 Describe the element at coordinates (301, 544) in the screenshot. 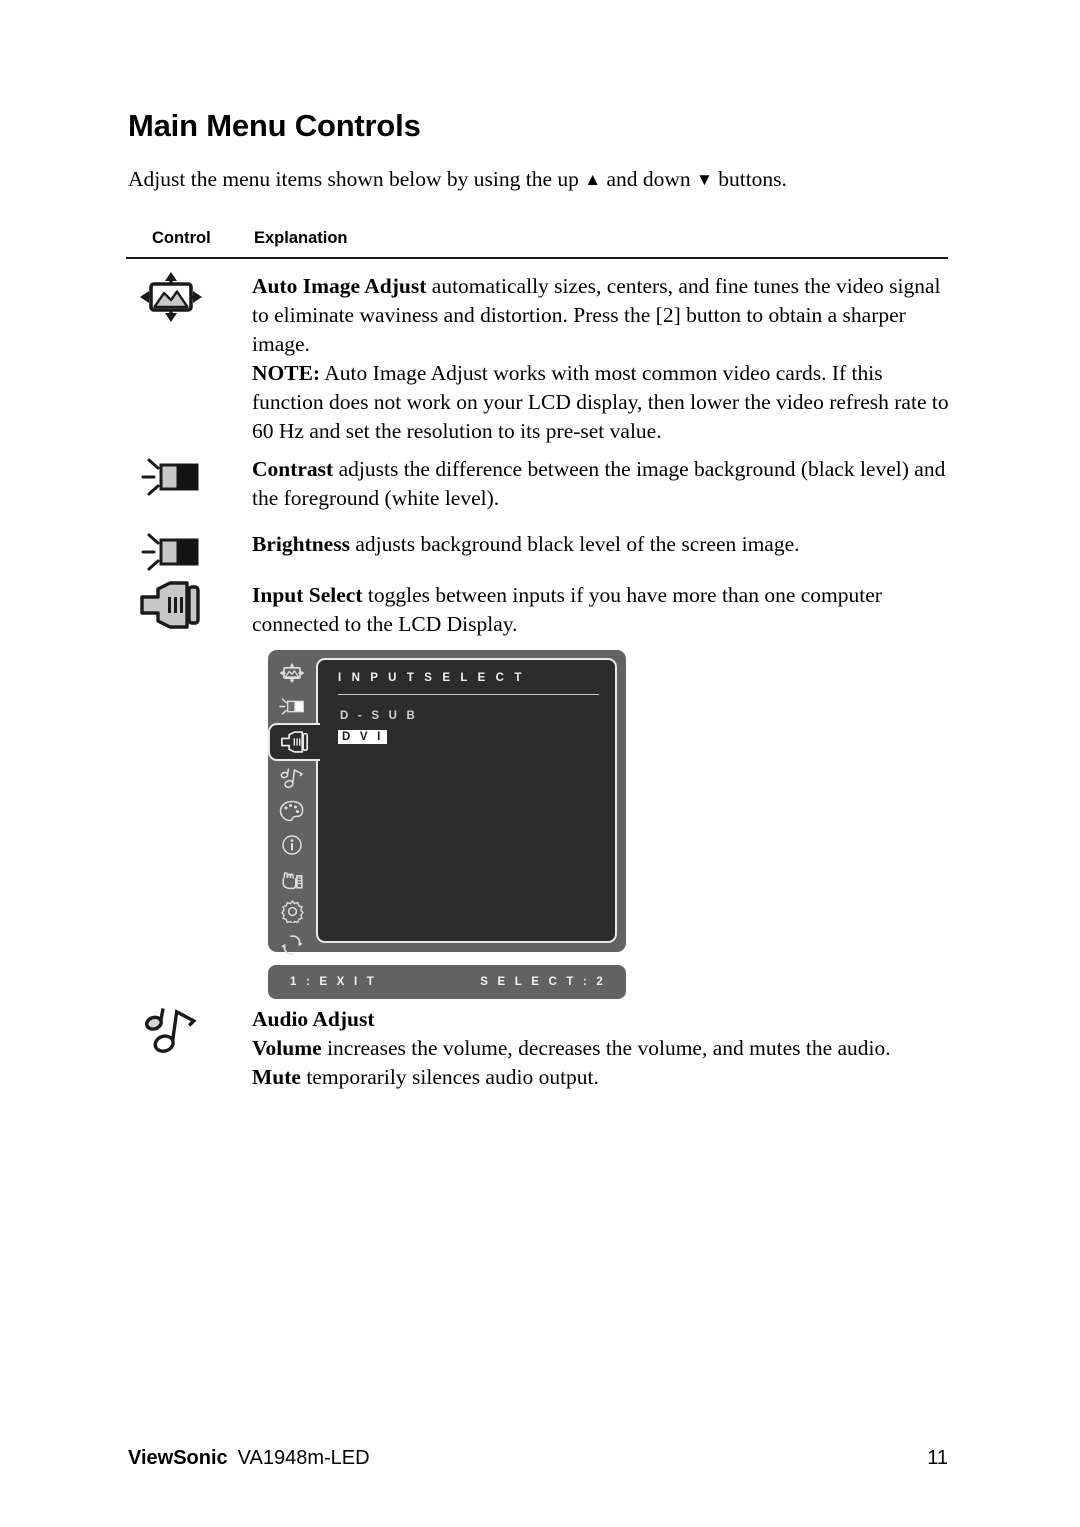

I see `brightness-term: Brightness` at that location.